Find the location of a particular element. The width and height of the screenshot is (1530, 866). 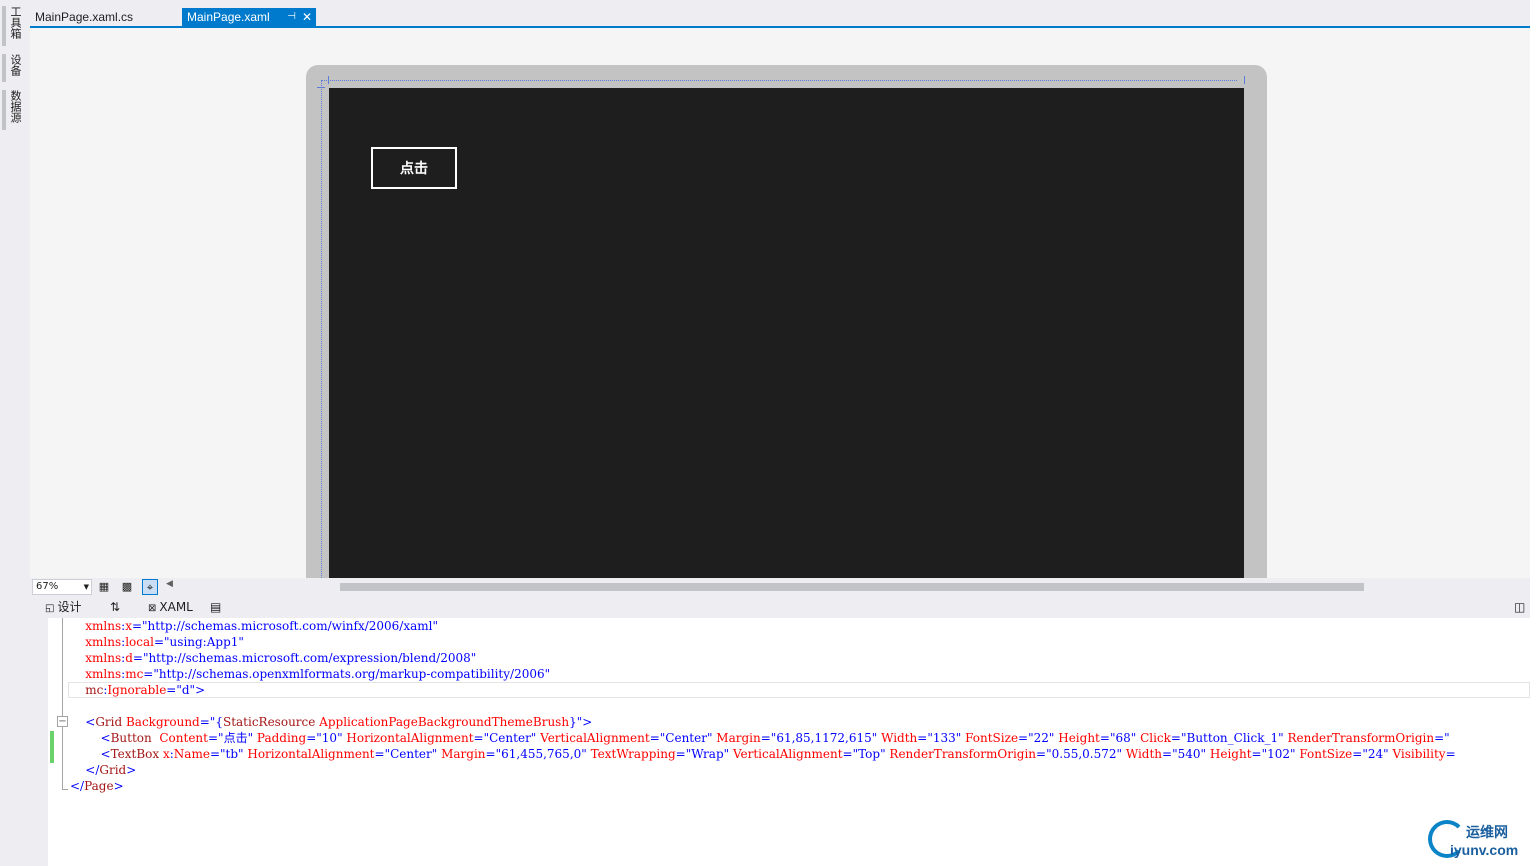

horizontal-scrollbar-thumb is located at coordinates (852, 587).